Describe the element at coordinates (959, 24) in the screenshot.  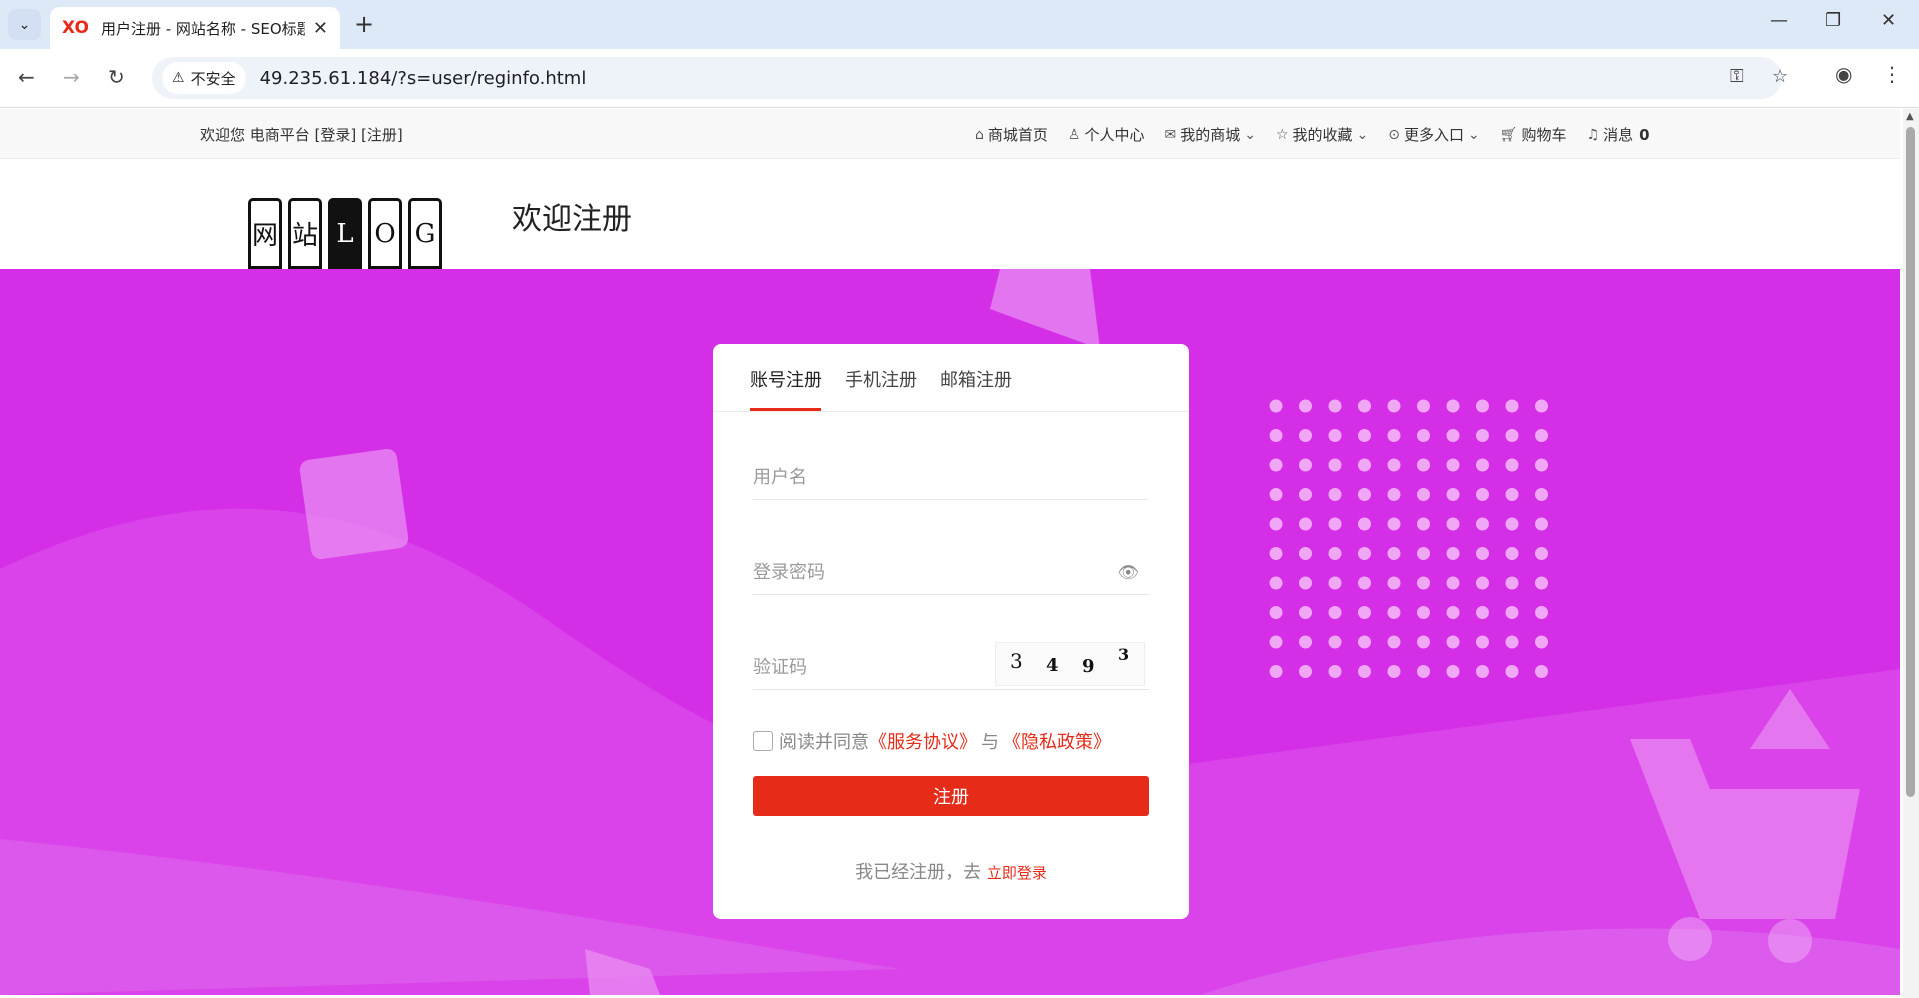
I see `browser-tab-bar: ⌄ XO 用户注册 - 网站名称 - SEO标题 ✕ + — ❐ ✕` at that location.